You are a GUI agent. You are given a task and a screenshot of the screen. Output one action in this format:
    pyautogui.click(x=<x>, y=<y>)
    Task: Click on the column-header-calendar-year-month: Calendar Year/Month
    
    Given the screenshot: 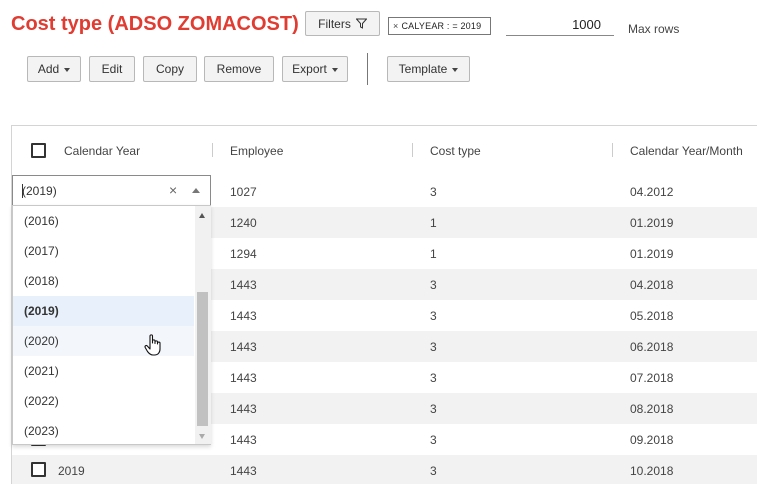 What is the action you would take?
    pyautogui.click(x=686, y=151)
    